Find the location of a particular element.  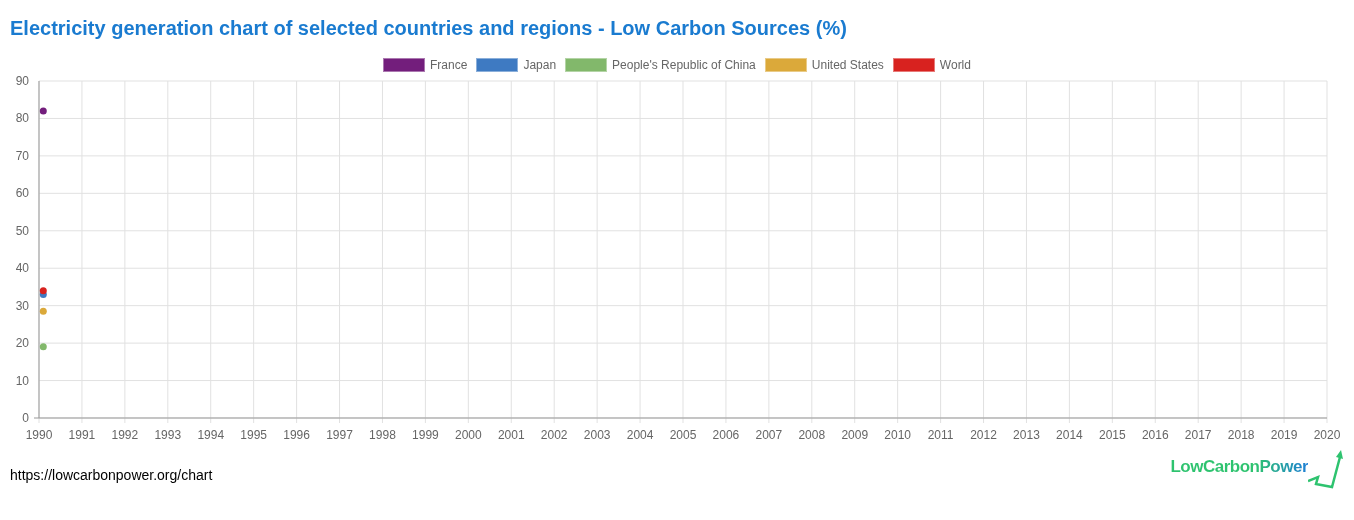

y-tick-label: 10 is located at coordinates (22, 380).